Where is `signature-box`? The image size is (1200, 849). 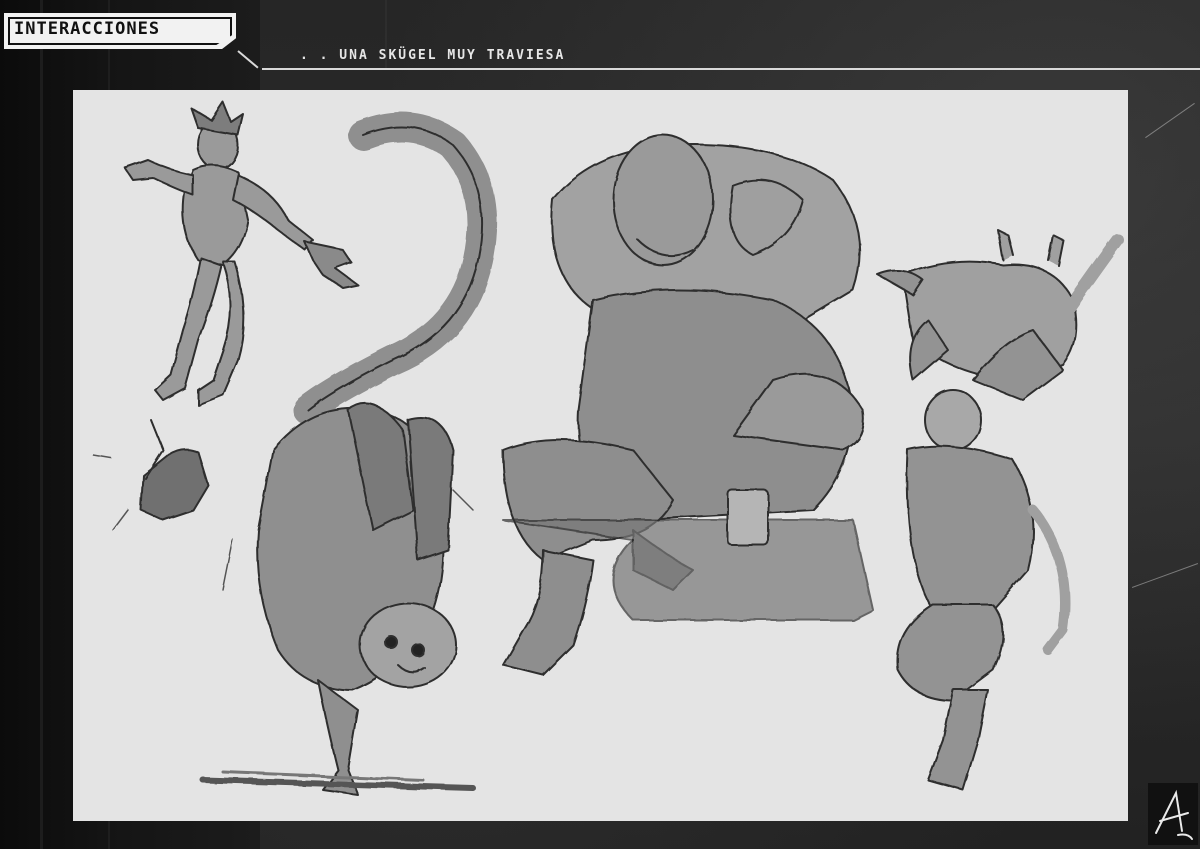 signature-box is located at coordinates (1173, 814).